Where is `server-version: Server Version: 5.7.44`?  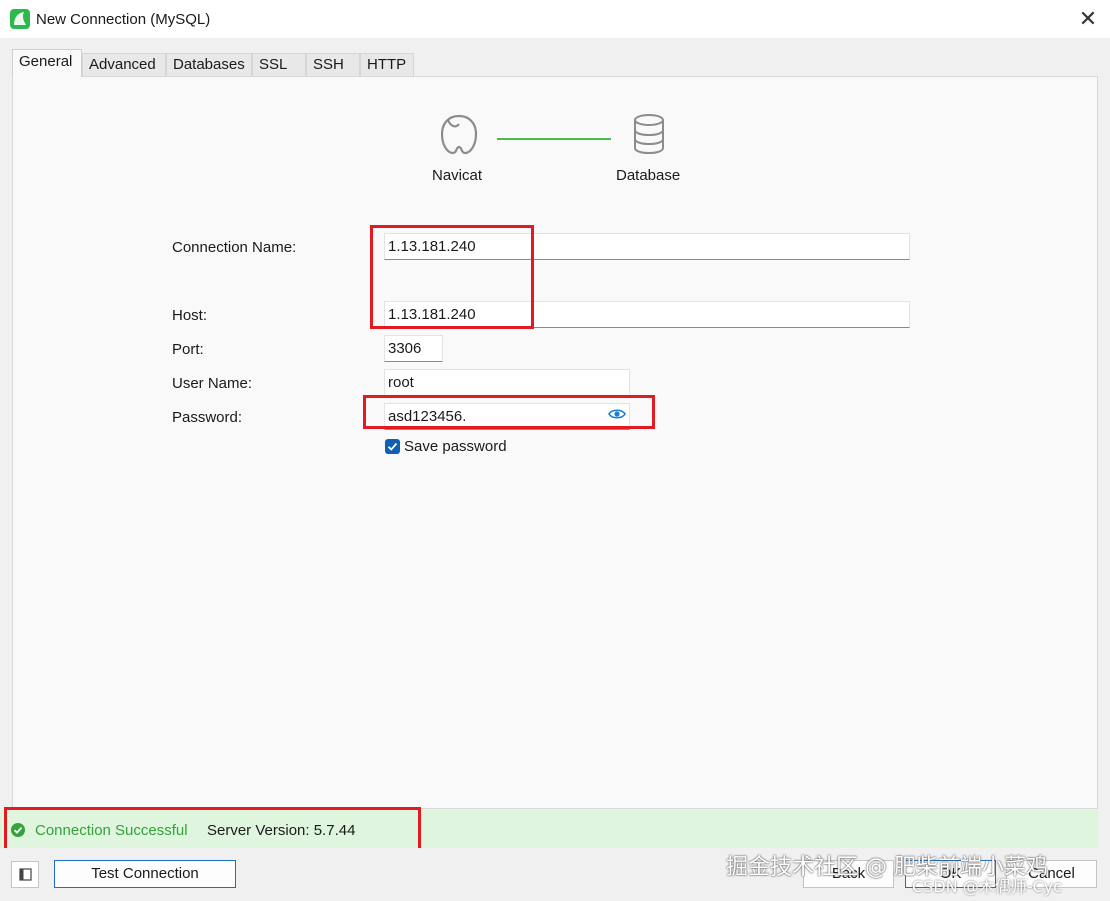
server-version: Server Version: 5.7.44 is located at coordinates (281, 830).